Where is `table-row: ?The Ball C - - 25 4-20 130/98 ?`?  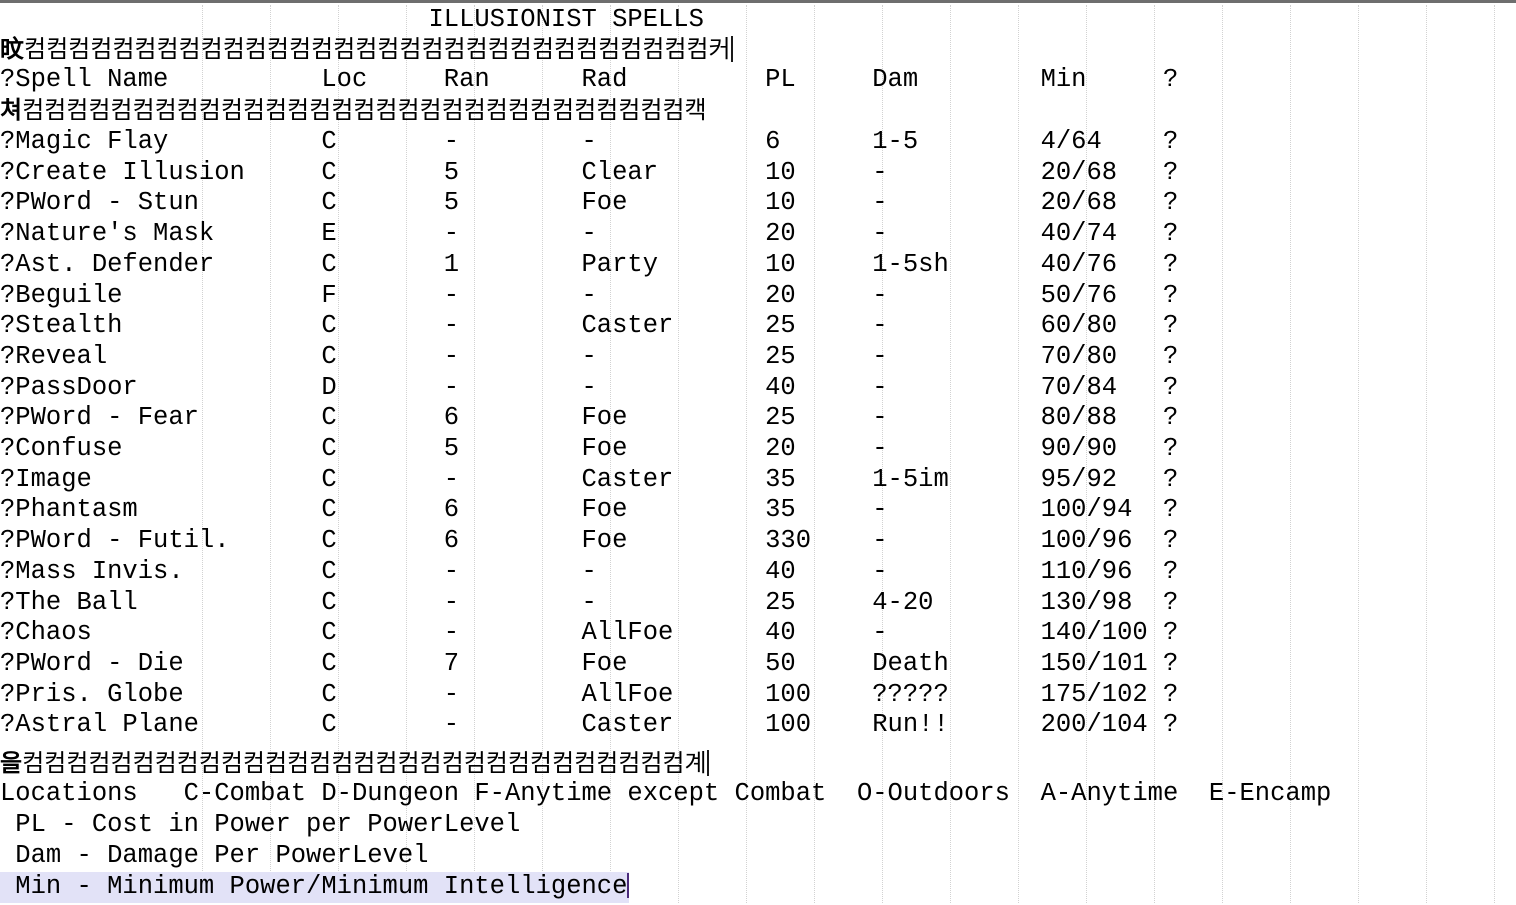 table-row: ?The Ball C - - 25 4-20 130/98 ? is located at coordinates (589, 603).